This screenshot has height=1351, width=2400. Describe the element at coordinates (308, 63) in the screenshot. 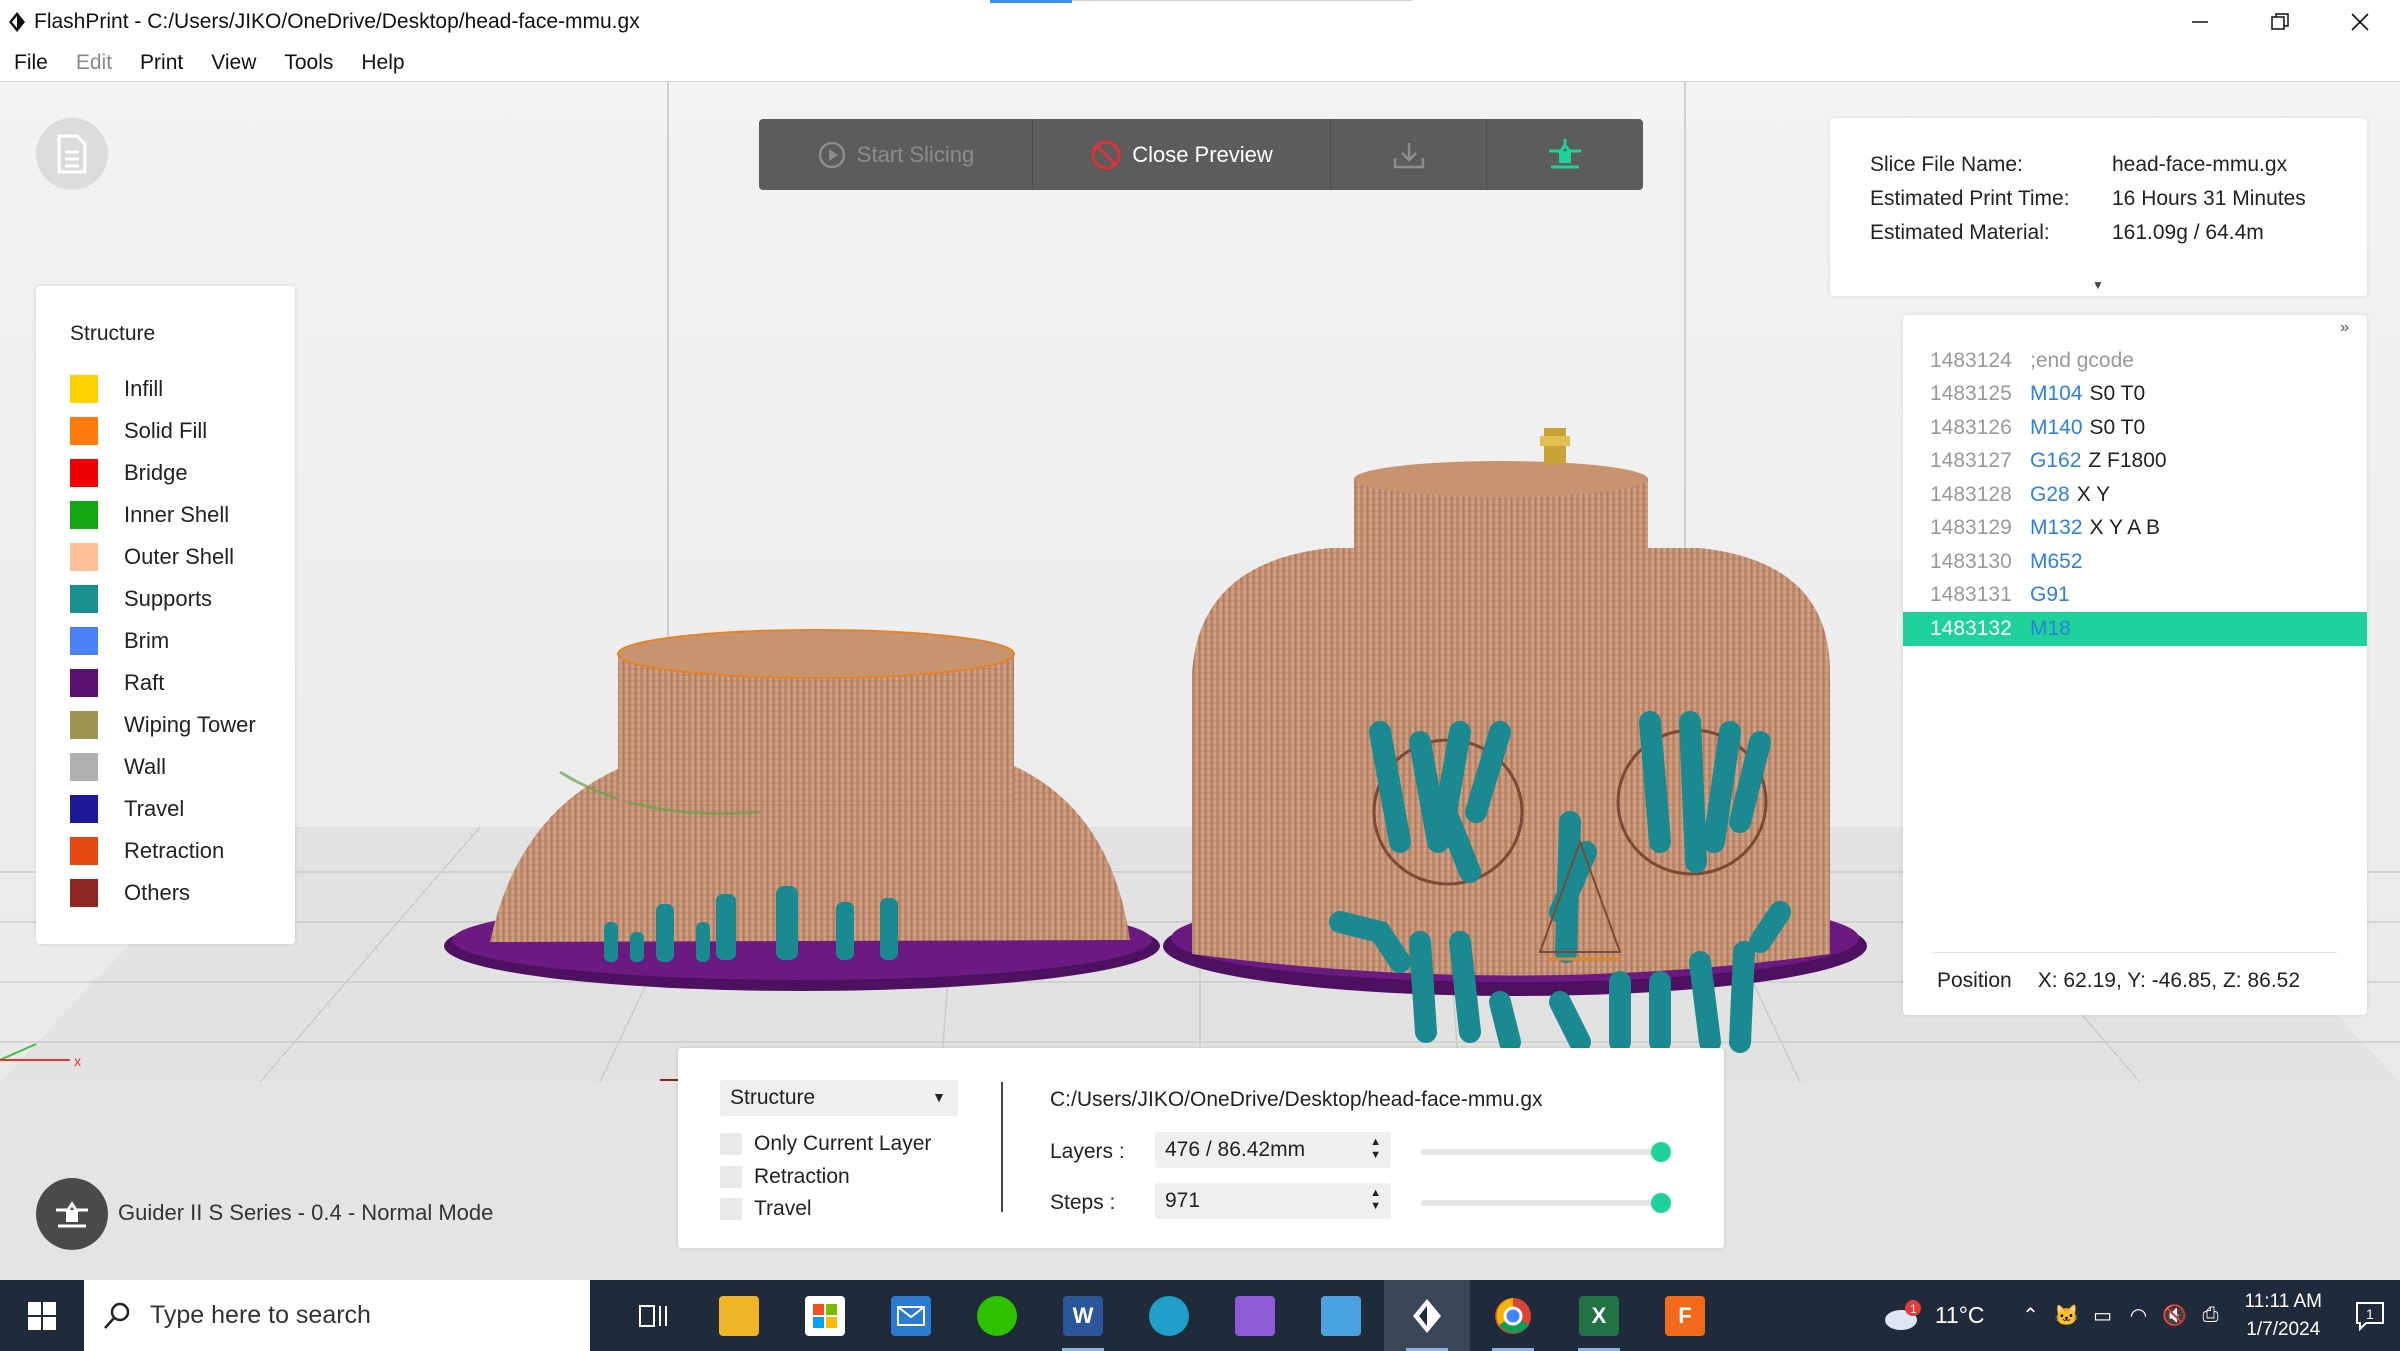

I see `menu-tools: Tools` at that location.